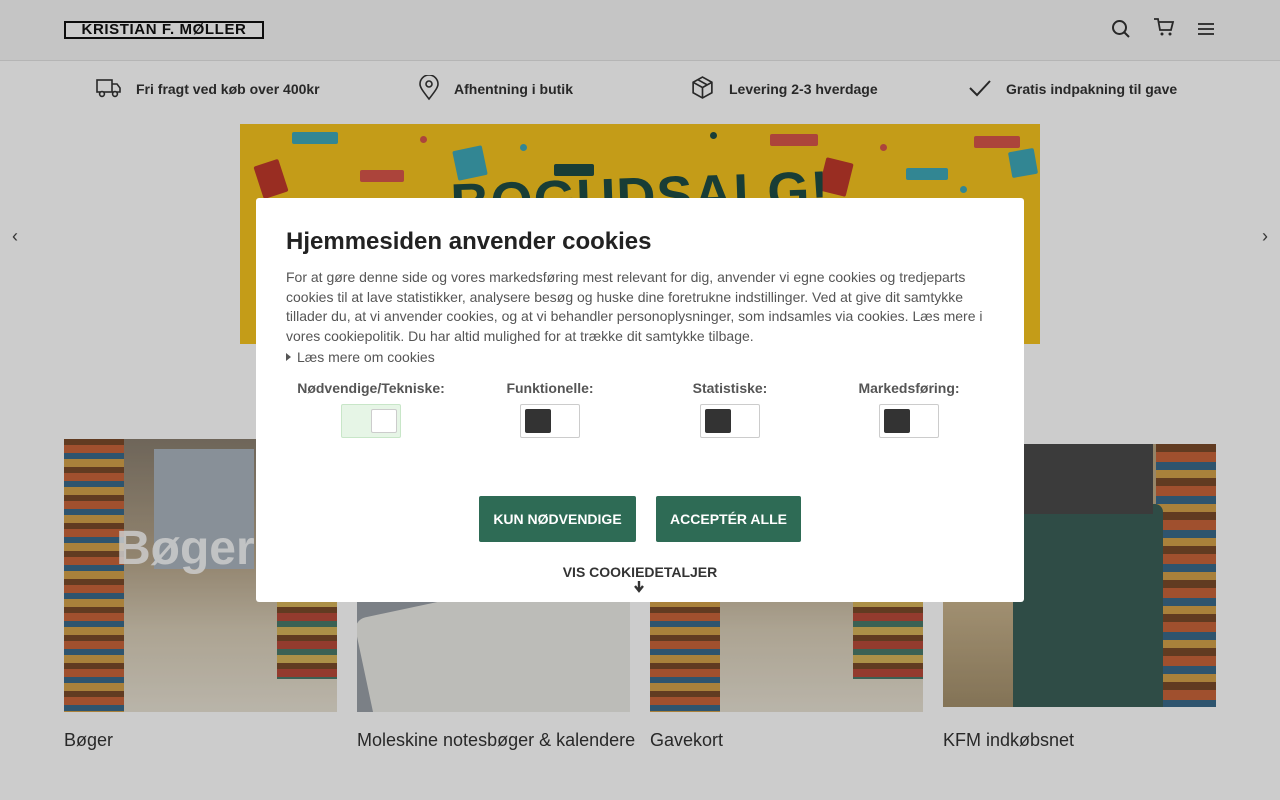  What do you see at coordinates (557, 519) in the screenshot?
I see `necessary-only-button: KUN NØDVENDIGE` at bounding box center [557, 519].